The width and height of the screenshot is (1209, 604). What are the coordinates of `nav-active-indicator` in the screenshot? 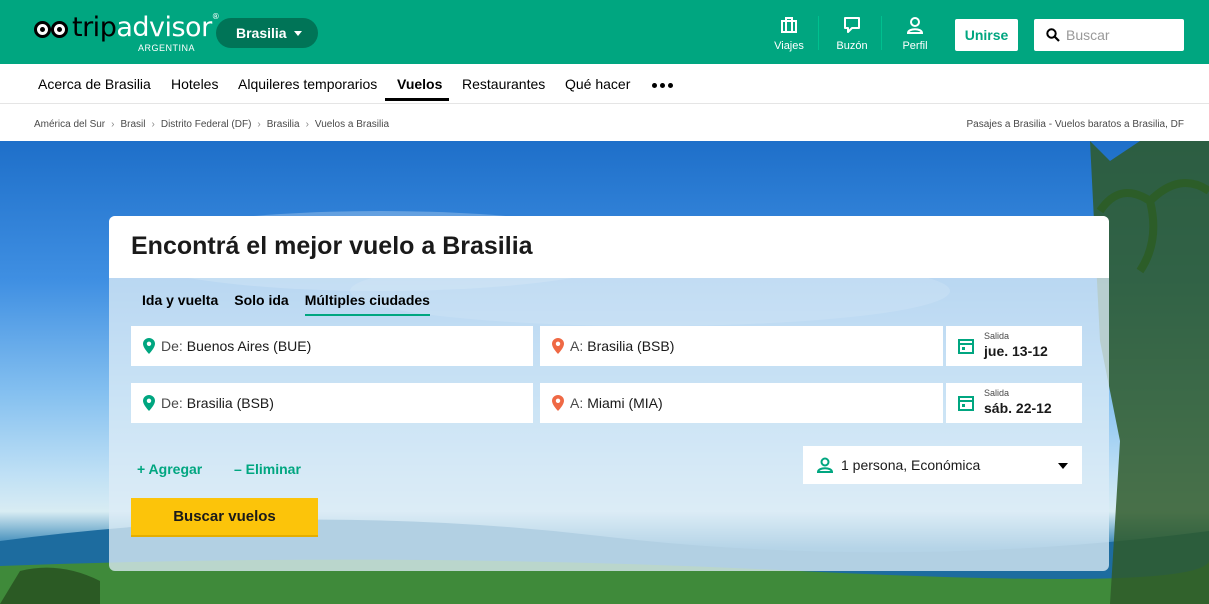 It's located at (417, 99).